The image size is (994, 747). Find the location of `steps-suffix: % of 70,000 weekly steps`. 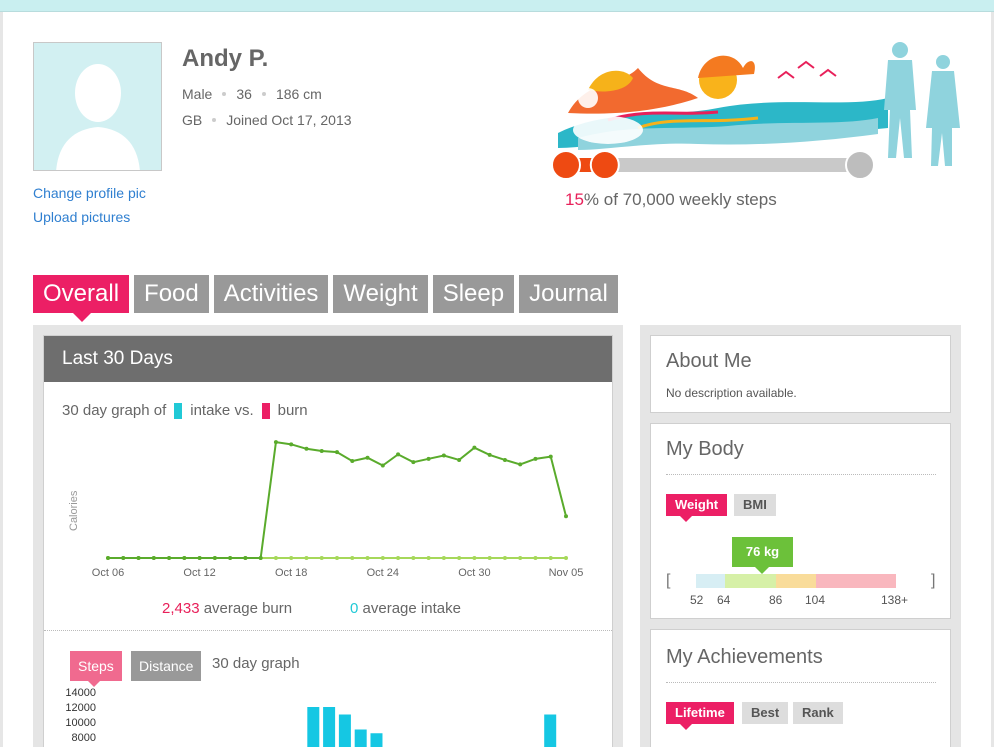

steps-suffix: % of 70,000 weekly steps is located at coordinates (680, 199).